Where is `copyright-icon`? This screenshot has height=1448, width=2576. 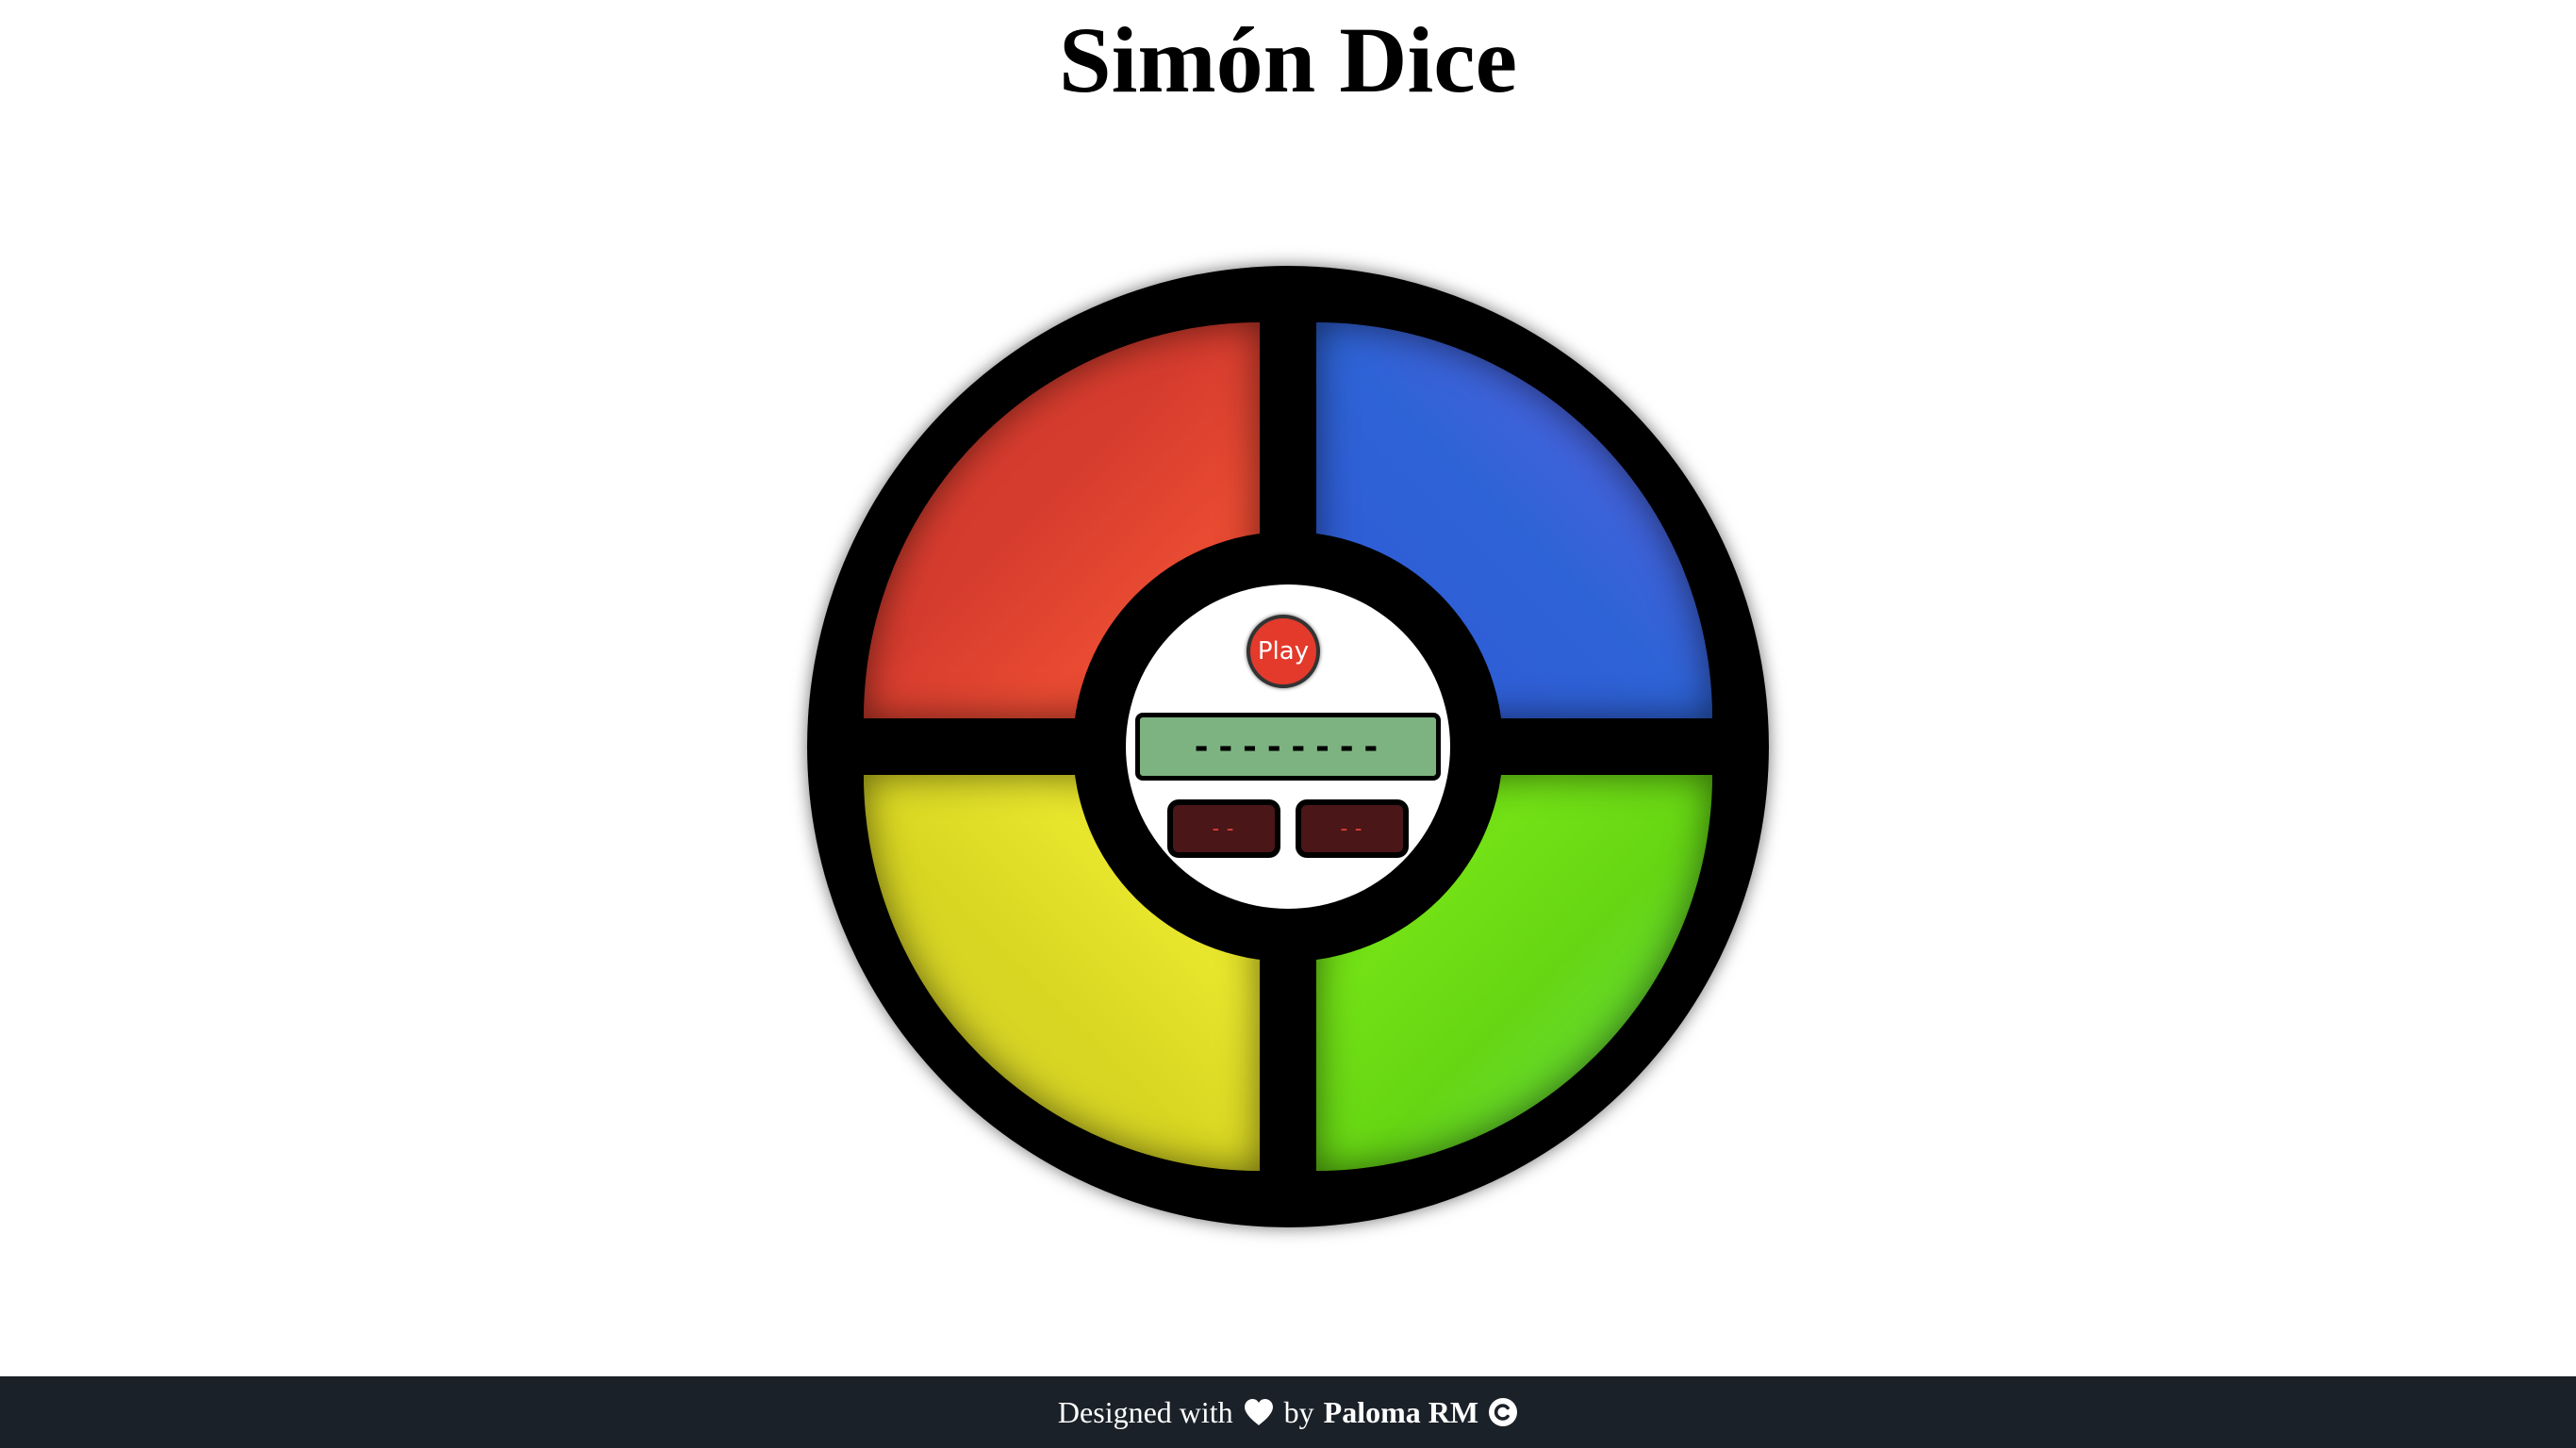
copyright-icon is located at coordinates (1503, 1412).